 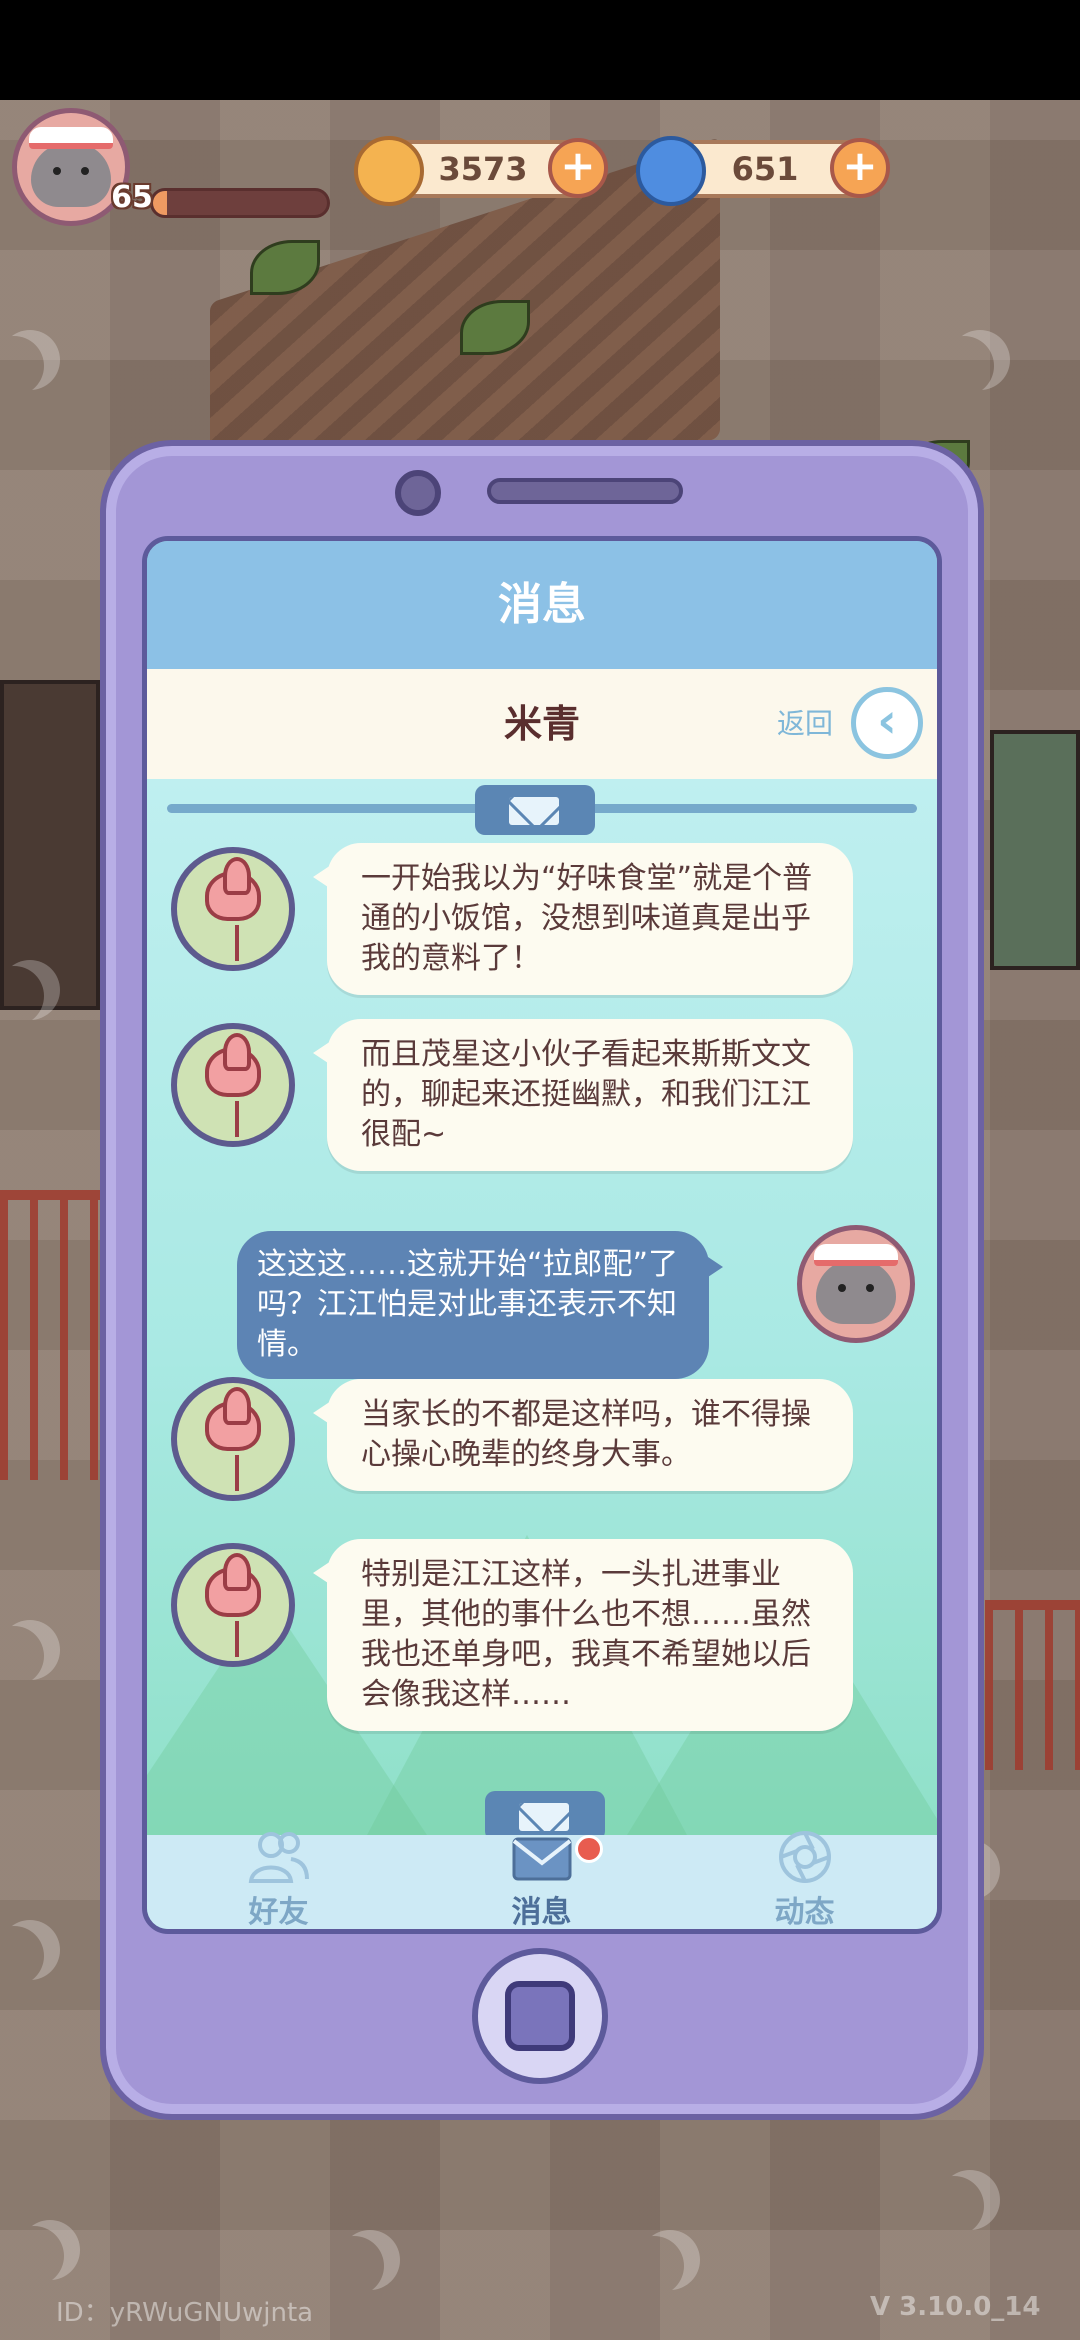 I want to click on tab-bar: 好友 消息 动态, so click(x=542, y=1880).